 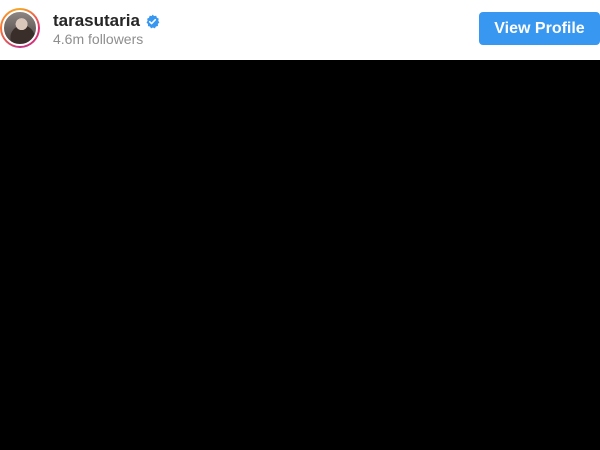 I want to click on verified-check-icon, so click(x=153, y=21).